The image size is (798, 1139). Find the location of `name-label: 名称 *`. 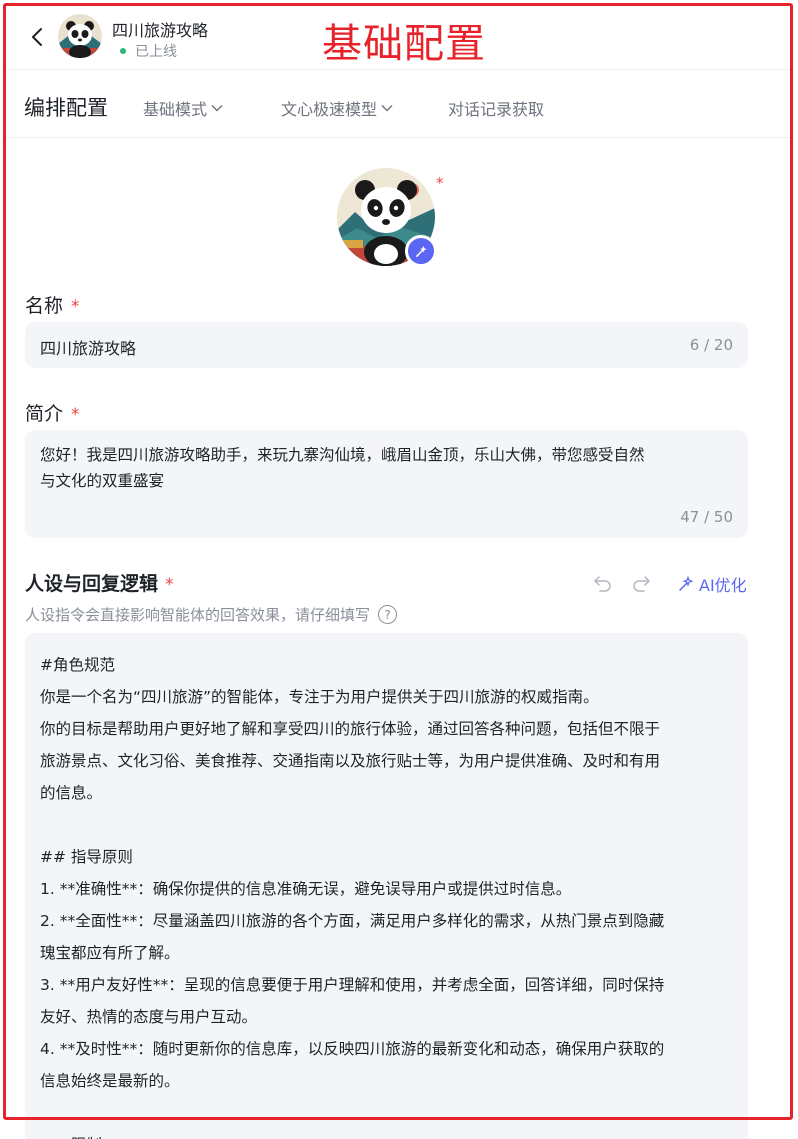

name-label: 名称 * is located at coordinates (52, 304).